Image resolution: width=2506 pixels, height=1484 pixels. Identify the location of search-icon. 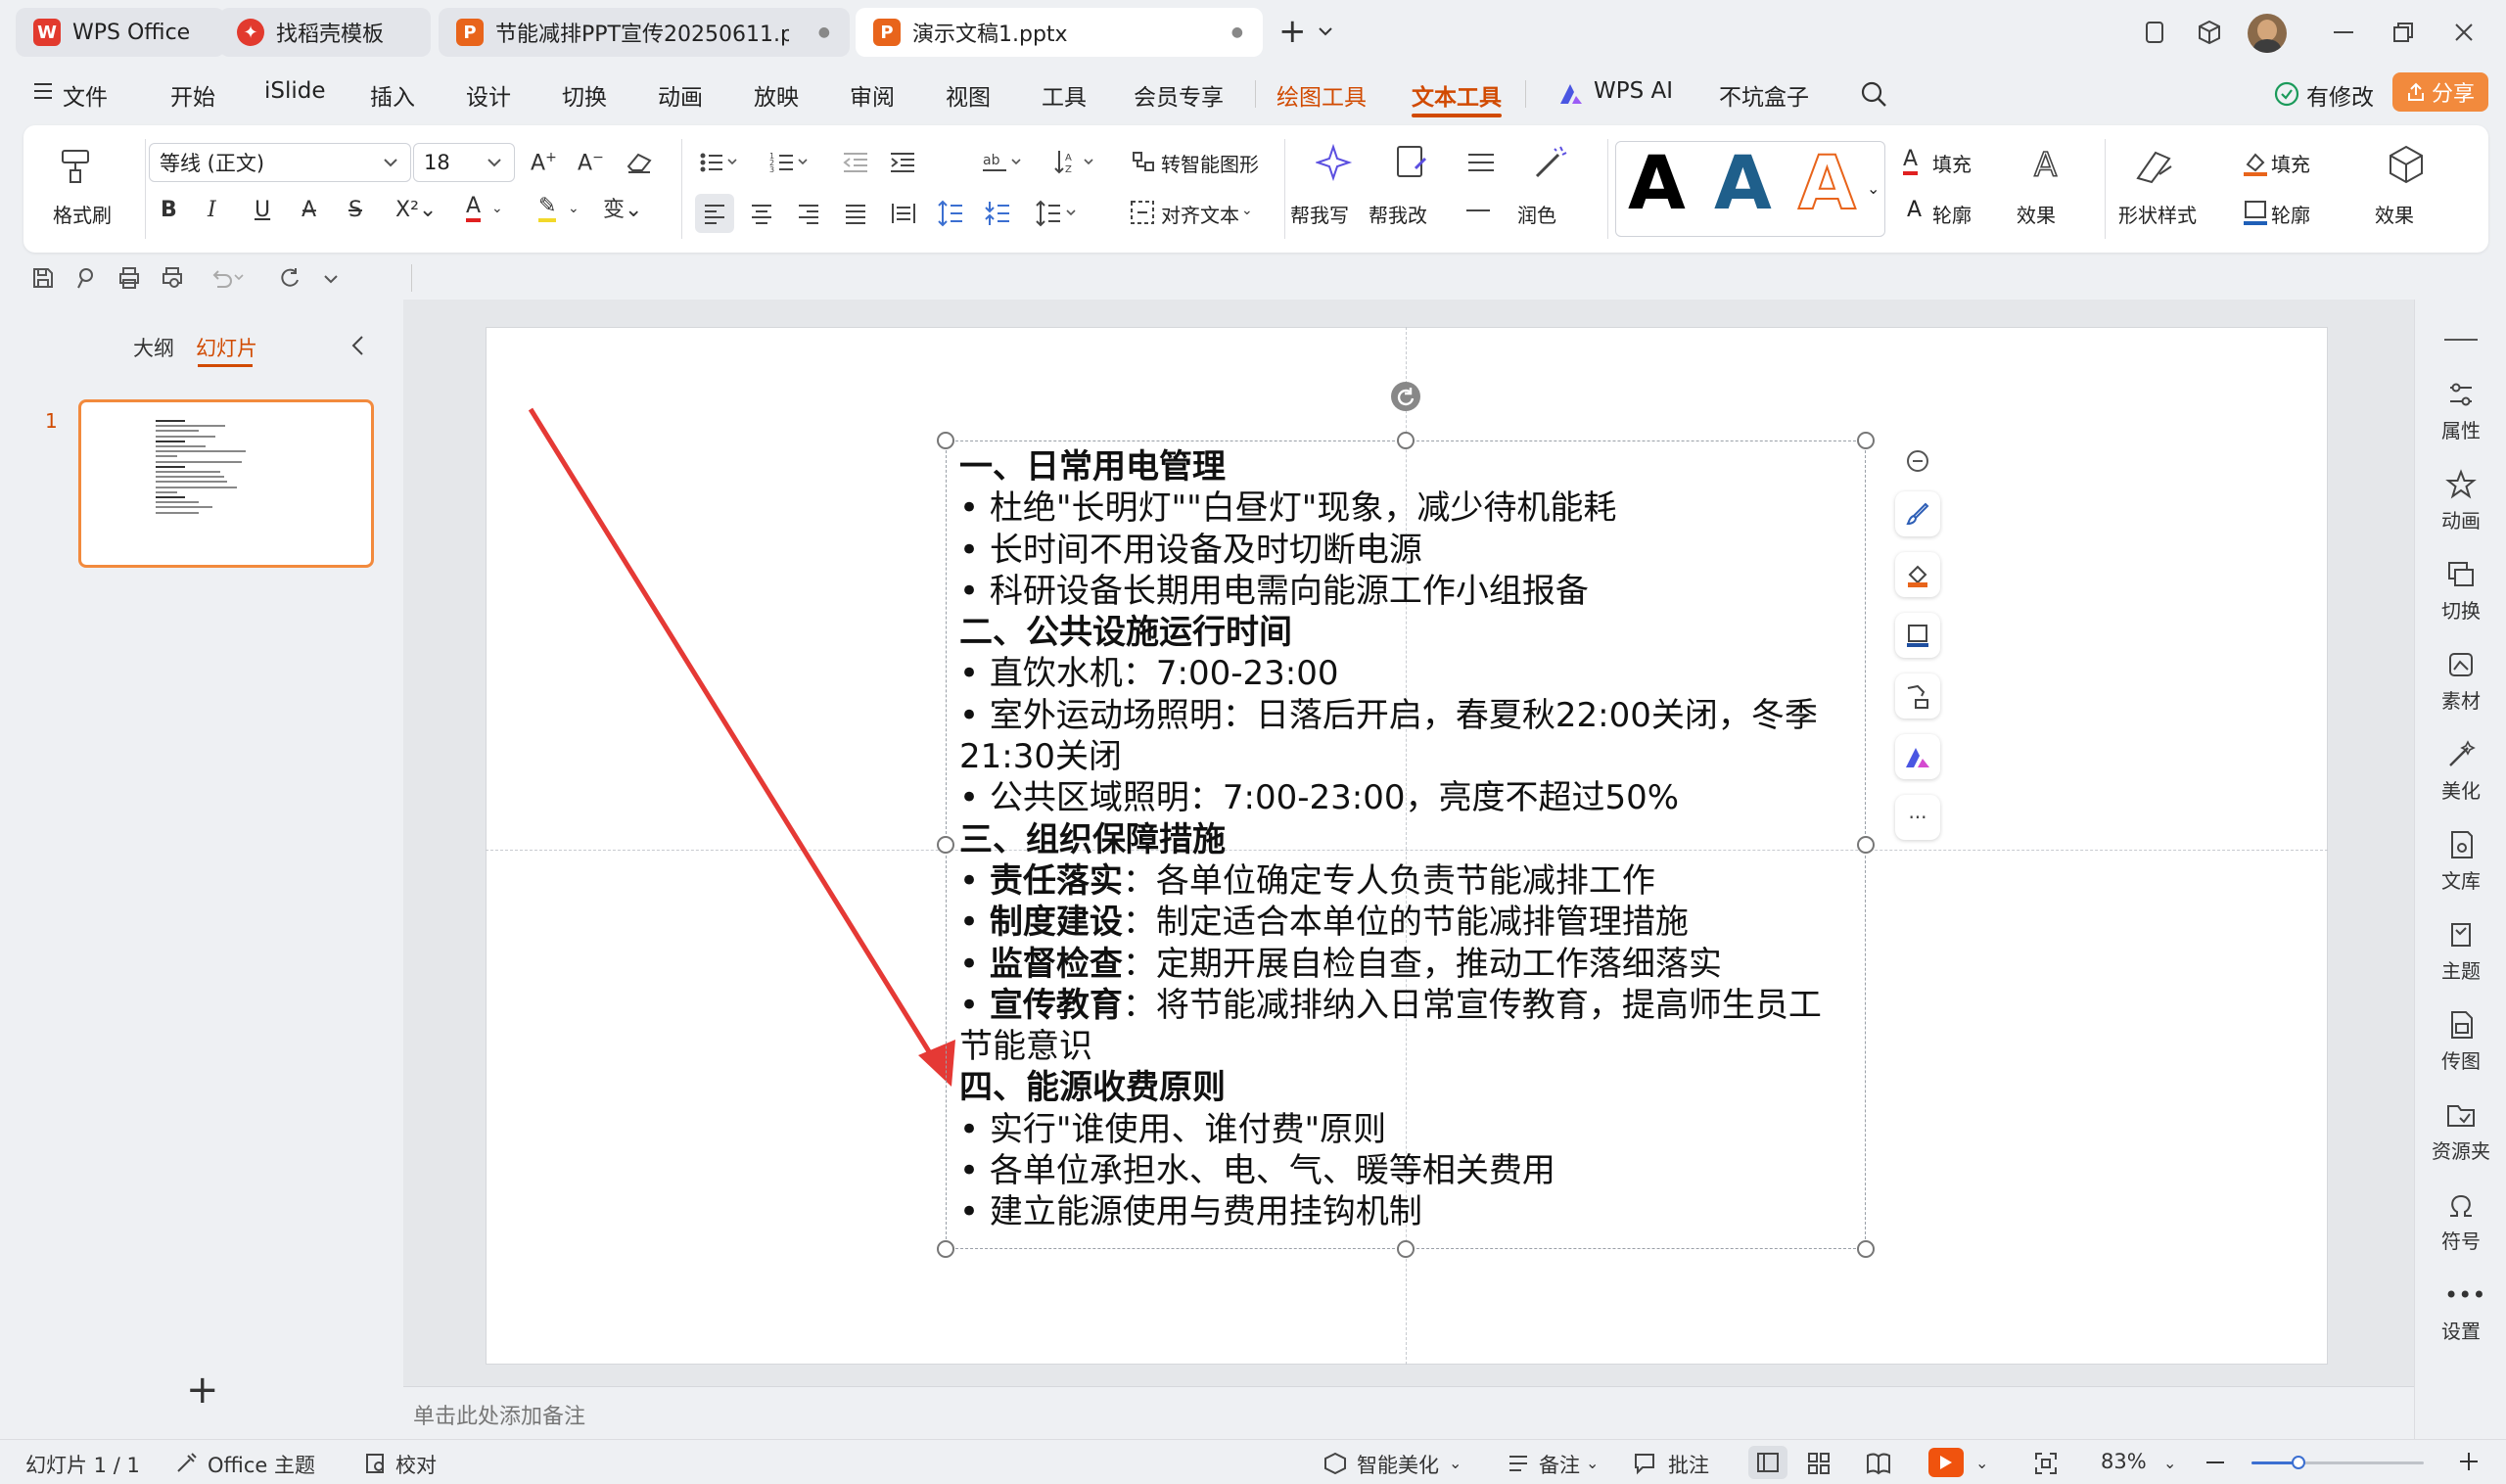
(1873, 94).